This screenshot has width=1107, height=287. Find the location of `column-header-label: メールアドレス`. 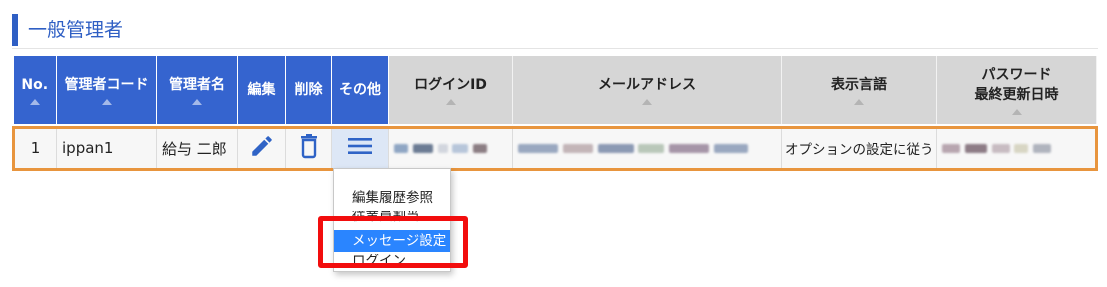

column-header-label: メールアドレス is located at coordinates (647, 85).